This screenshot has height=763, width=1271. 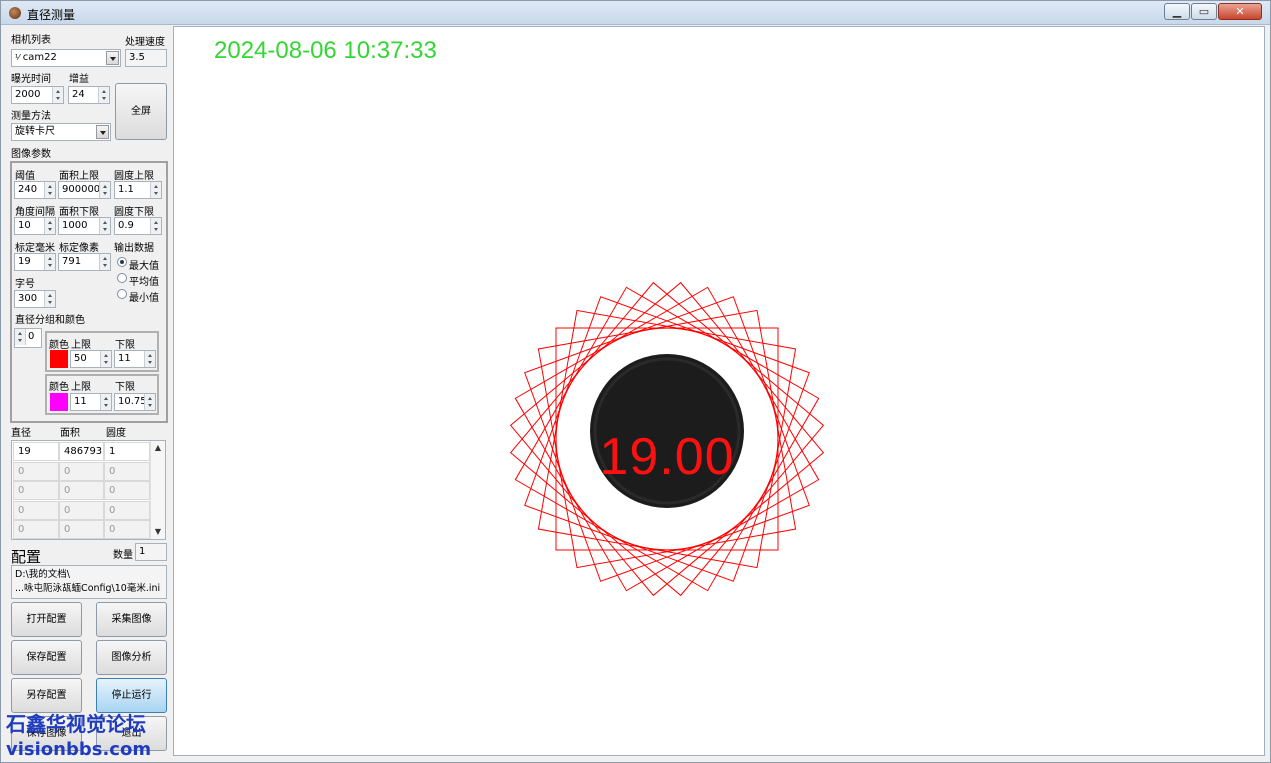 I want to click on window-controls: ▁ ▭ ✕, so click(x=1212, y=11).